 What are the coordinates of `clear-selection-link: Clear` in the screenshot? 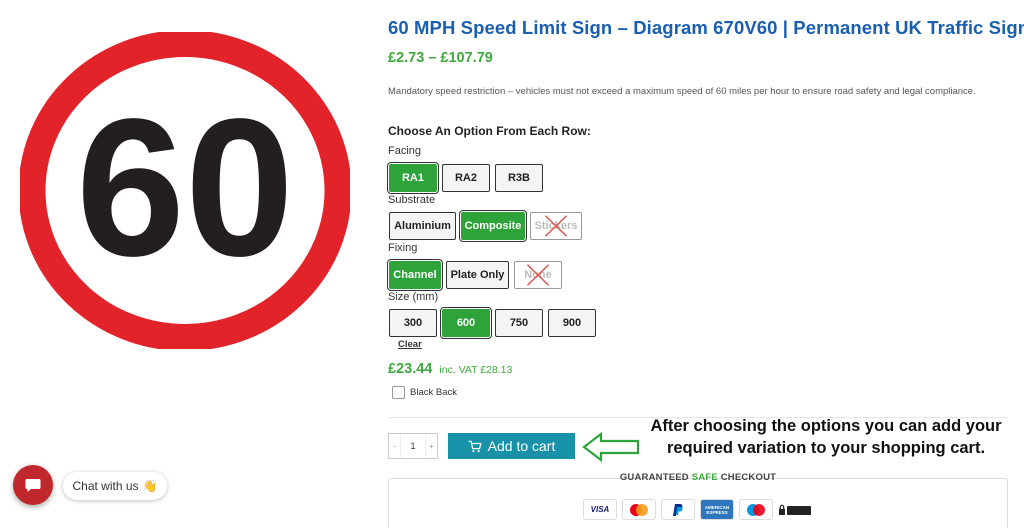 It's located at (410, 344).